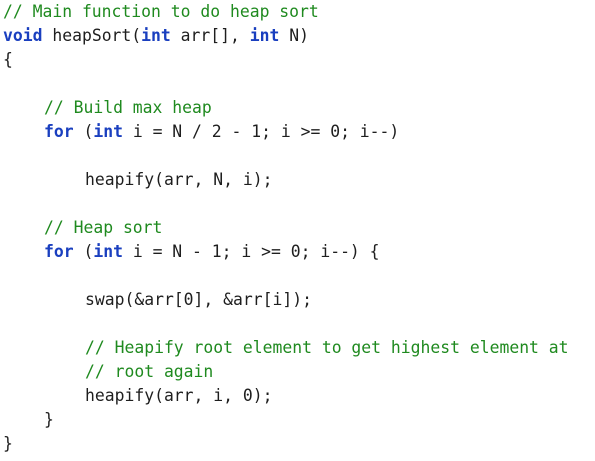 The image size is (595, 461). Describe the element at coordinates (297, 396) in the screenshot. I see `code-line-17: heapify(arr, i, 0);` at that location.